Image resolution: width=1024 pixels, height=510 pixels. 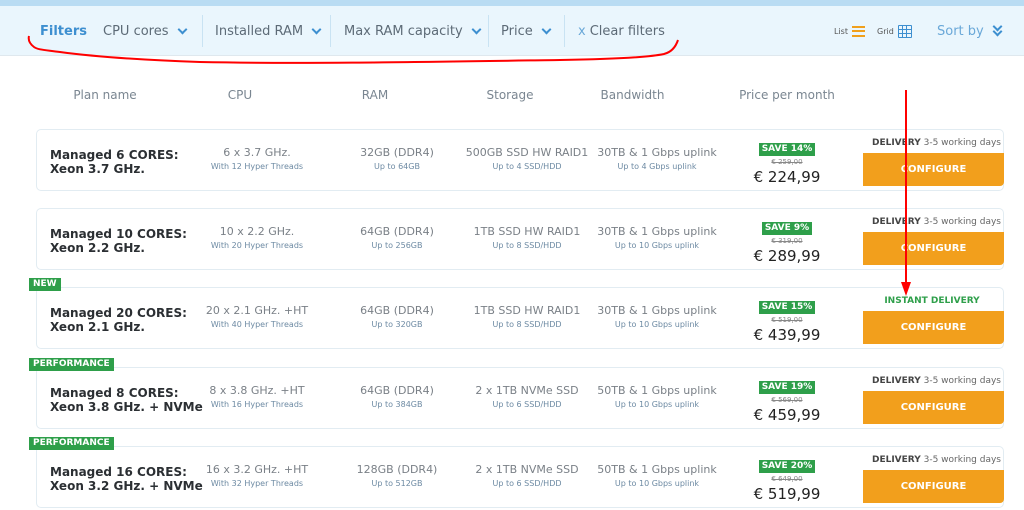 What do you see at coordinates (962, 143) in the screenshot?
I see `delivery-time: 3-5 working days` at bounding box center [962, 143].